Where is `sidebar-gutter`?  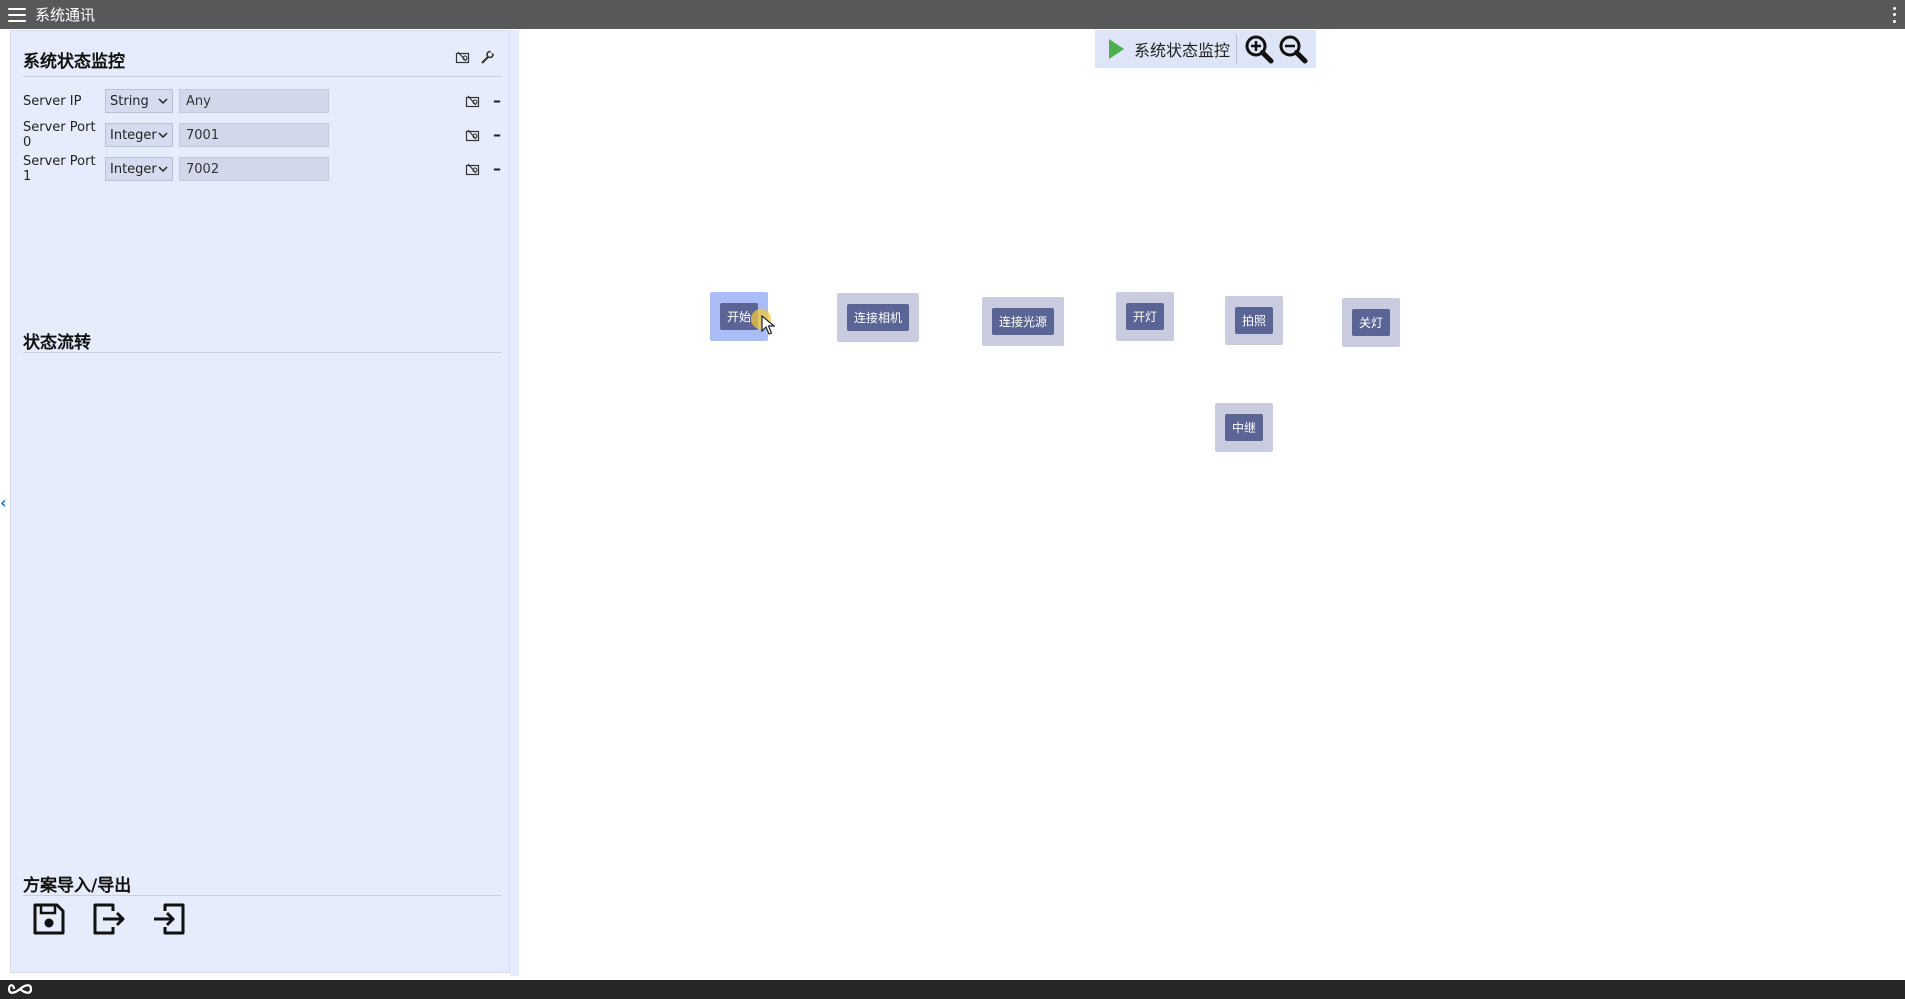
sidebar-gutter is located at coordinates (514, 503).